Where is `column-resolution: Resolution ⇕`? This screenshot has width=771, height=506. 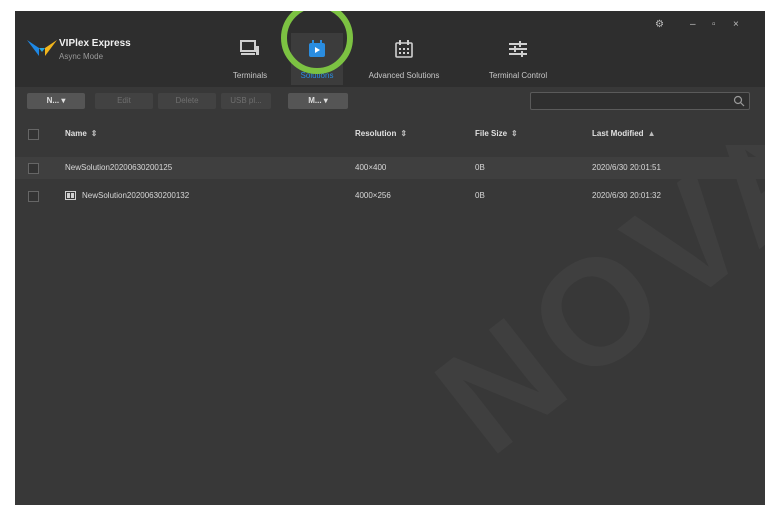
column-resolution: Resolution ⇕ is located at coordinates (381, 134).